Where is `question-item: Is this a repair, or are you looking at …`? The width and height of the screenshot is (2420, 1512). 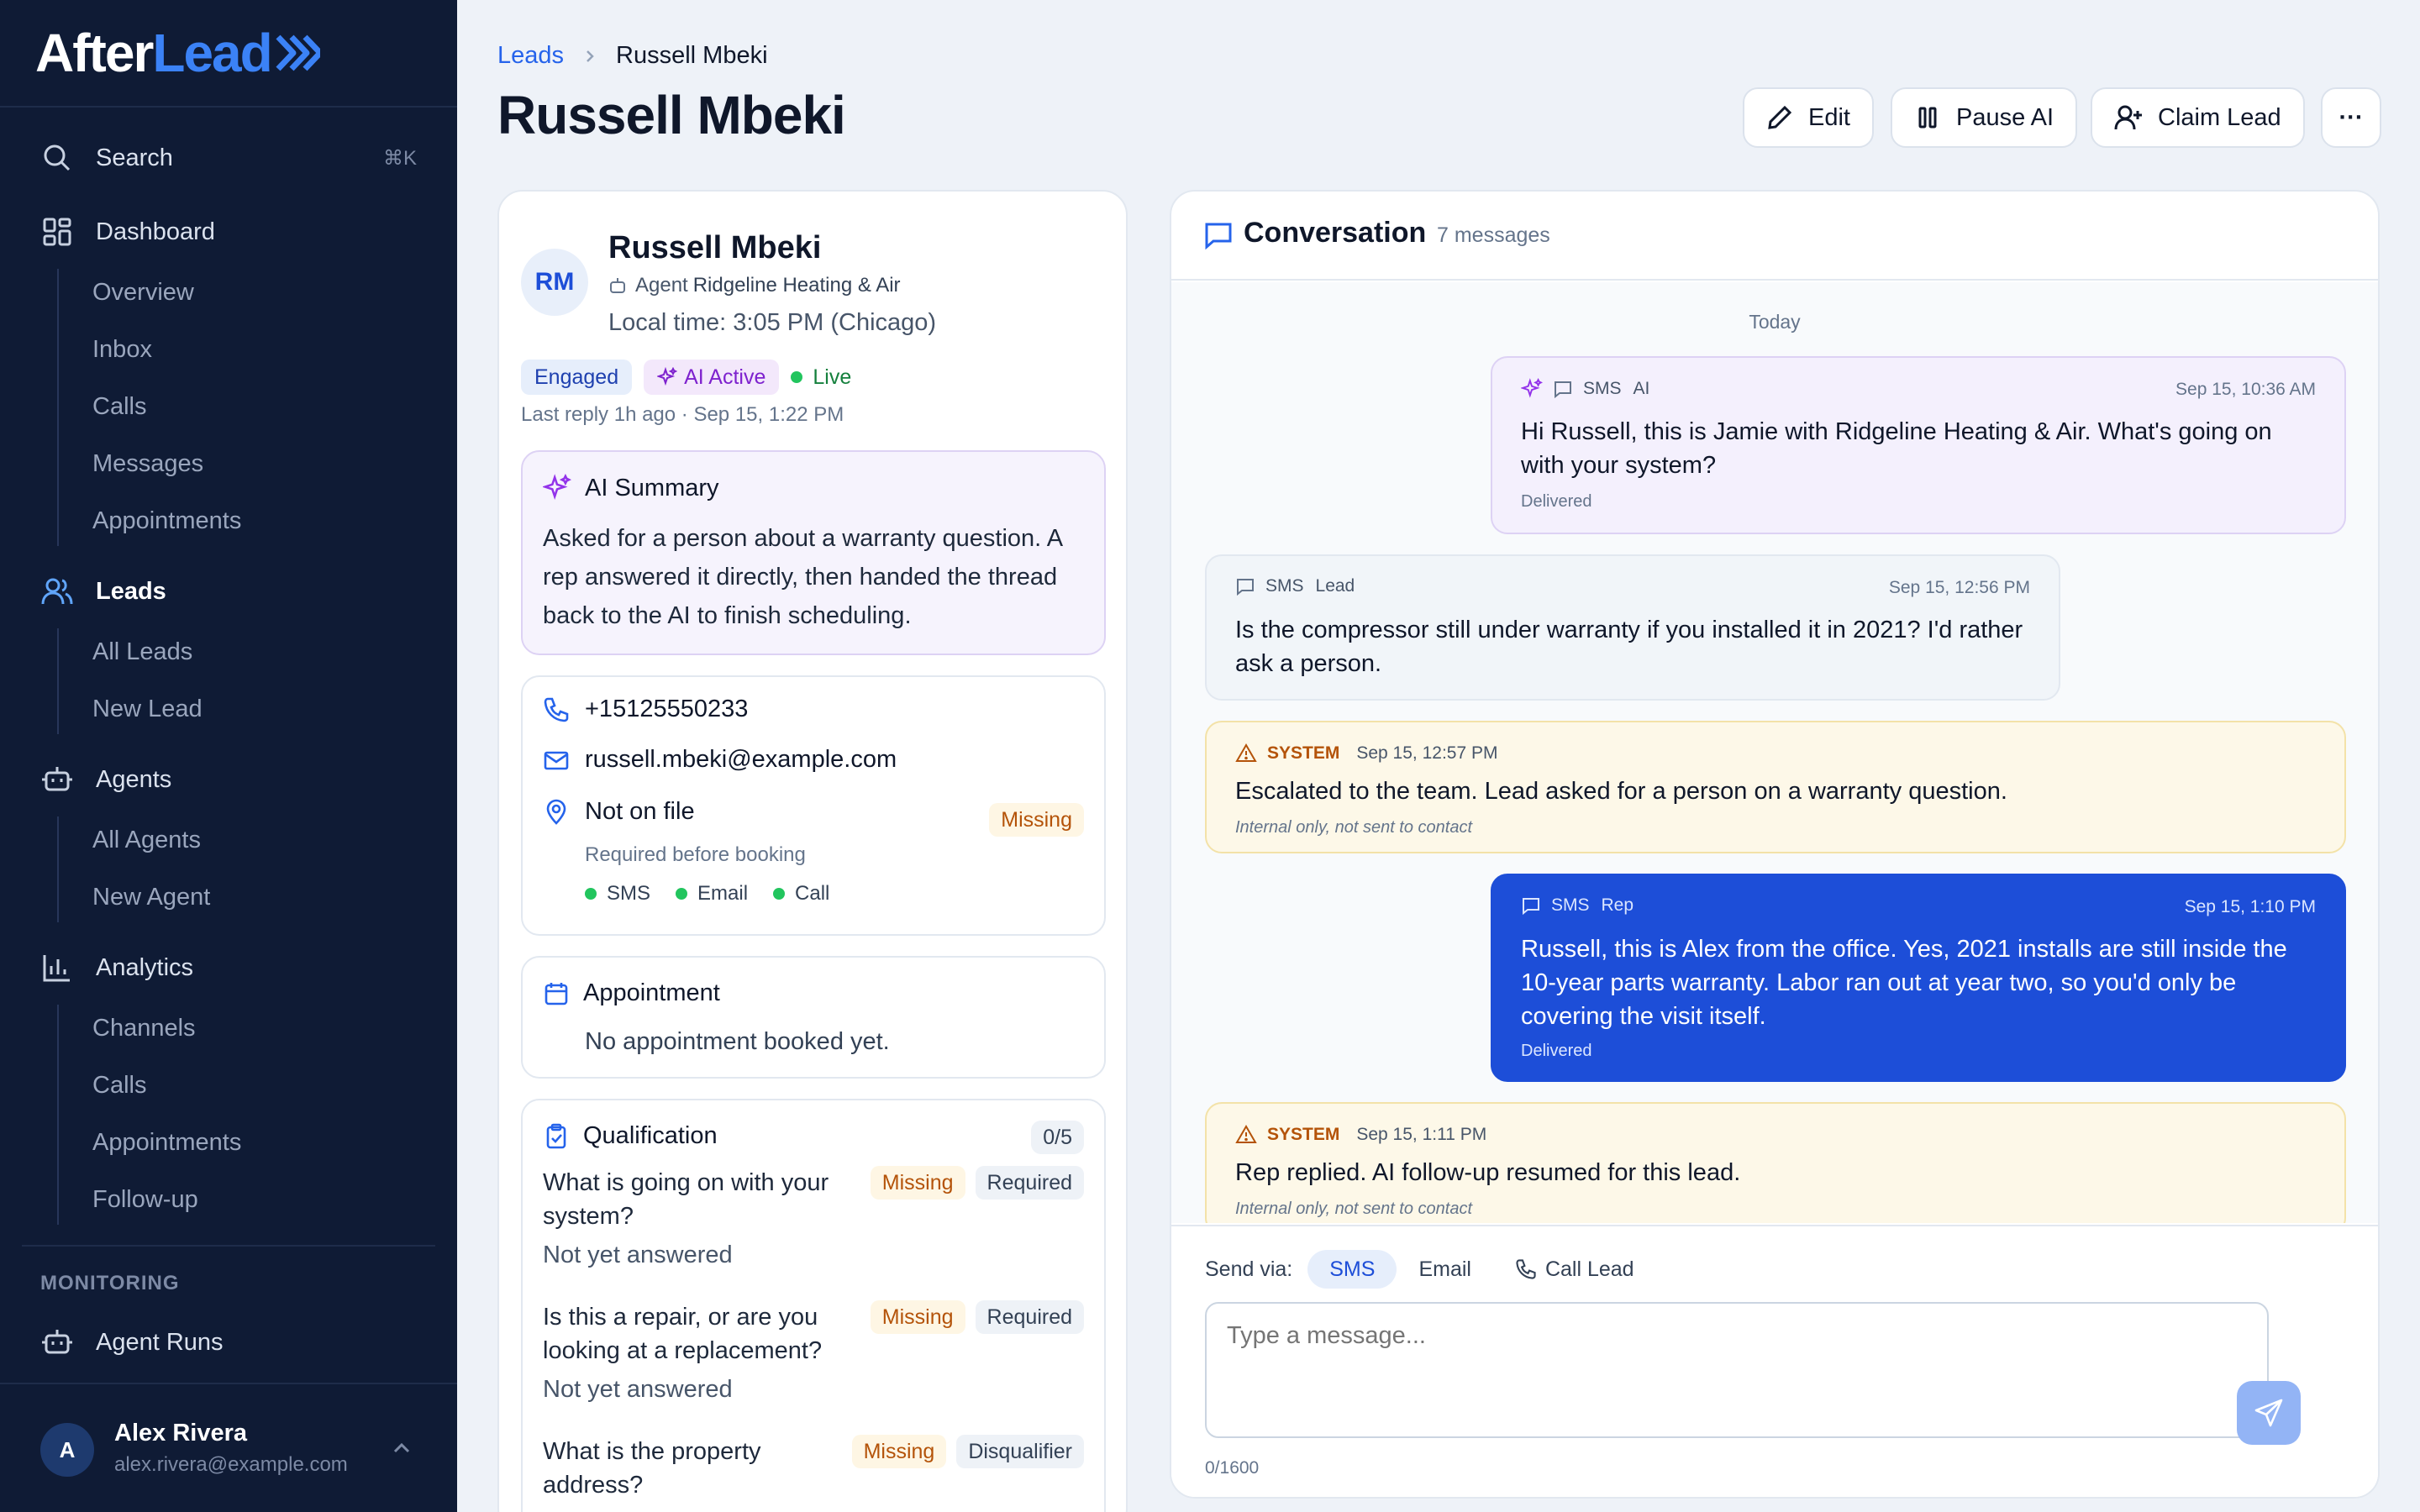 question-item: Is this a repair, or are you looking at … is located at coordinates (813, 1352).